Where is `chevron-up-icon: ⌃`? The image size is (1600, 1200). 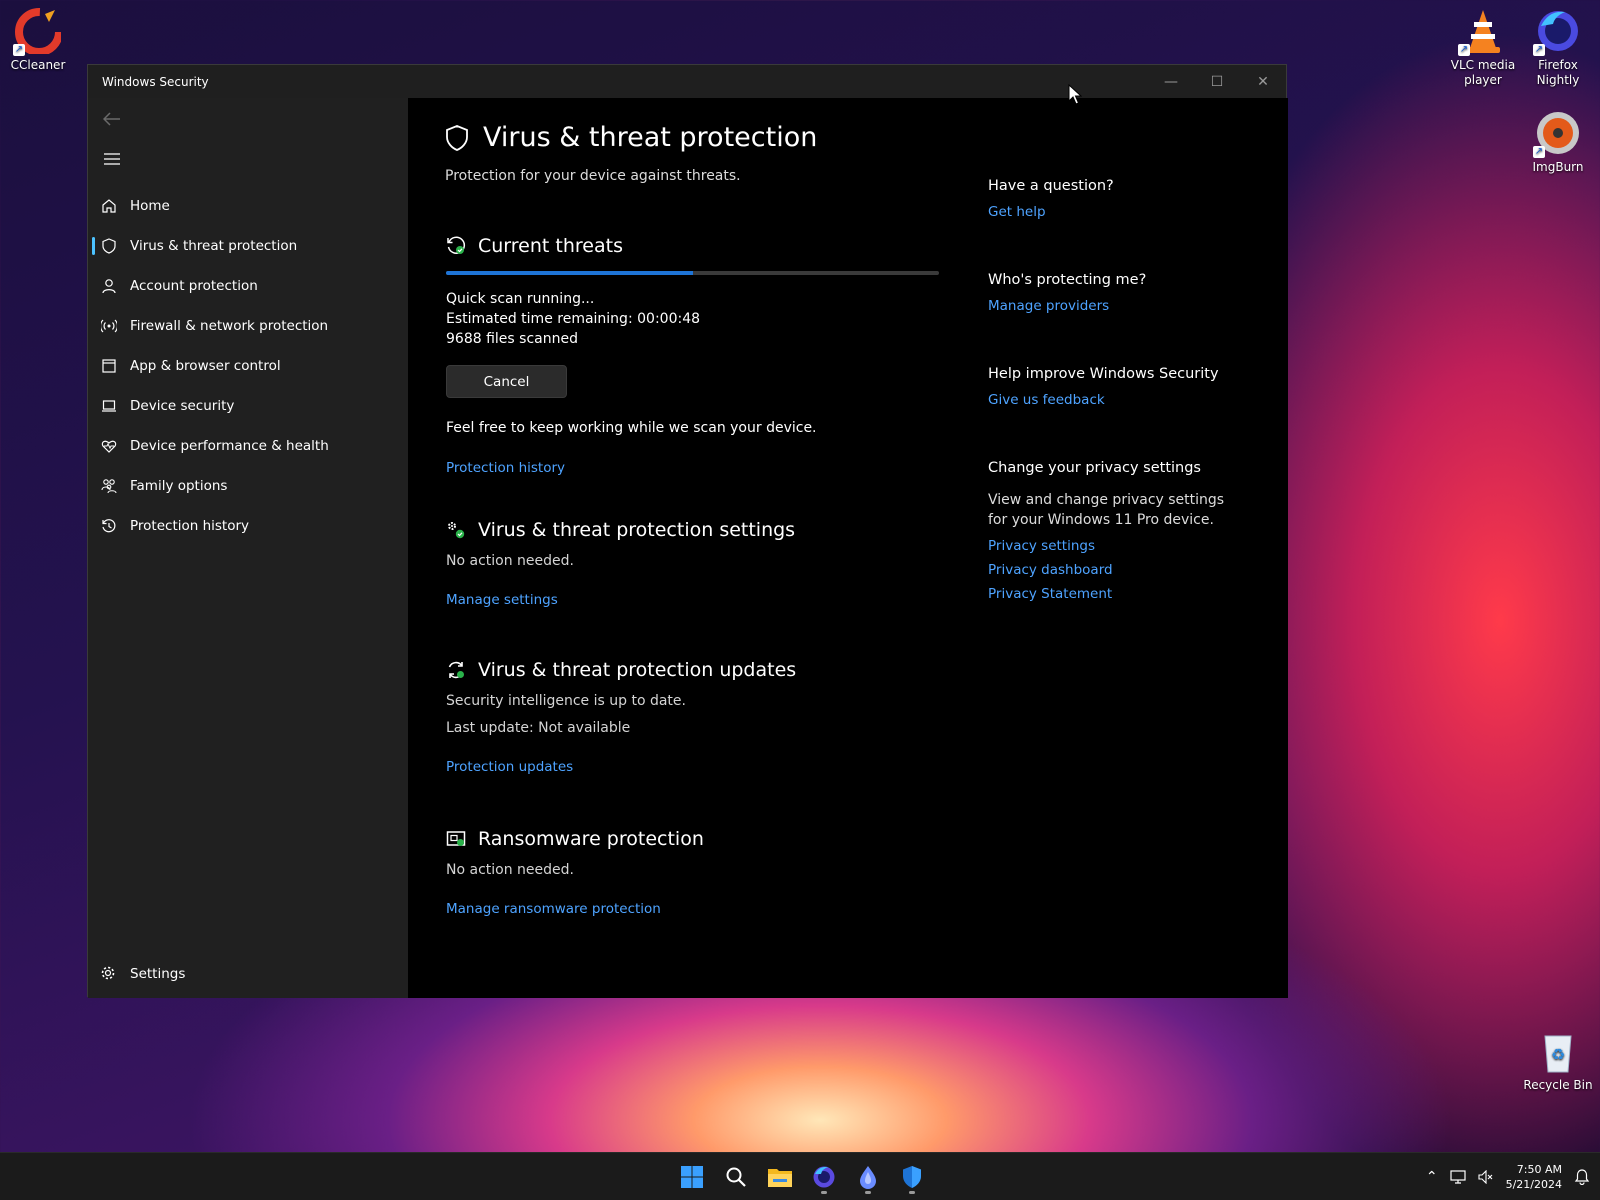
chevron-up-icon: ⌃ is located at coordinates (1432, 1177).